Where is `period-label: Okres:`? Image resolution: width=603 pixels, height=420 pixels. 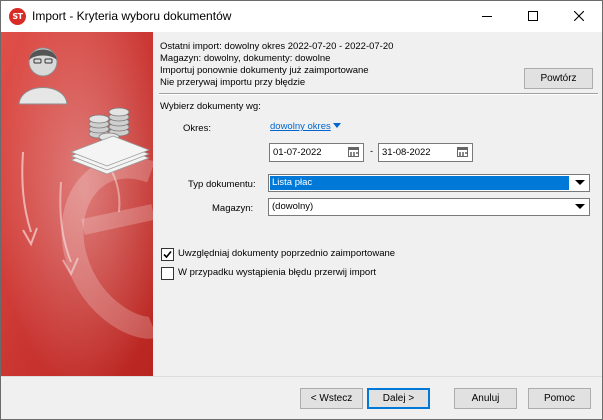 period-label: Okres: is located at coordinates (197, 128).